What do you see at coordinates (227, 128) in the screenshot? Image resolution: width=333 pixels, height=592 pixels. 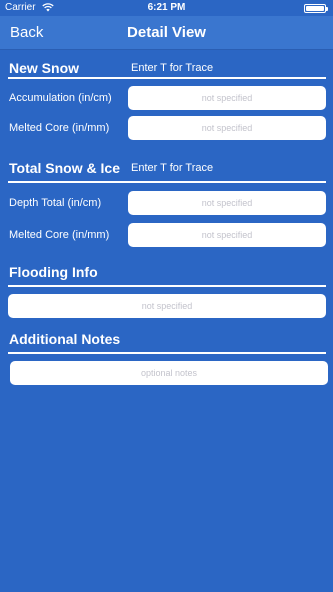 I see `new-snow-melted-core-field` at bounding box center [227, 128].